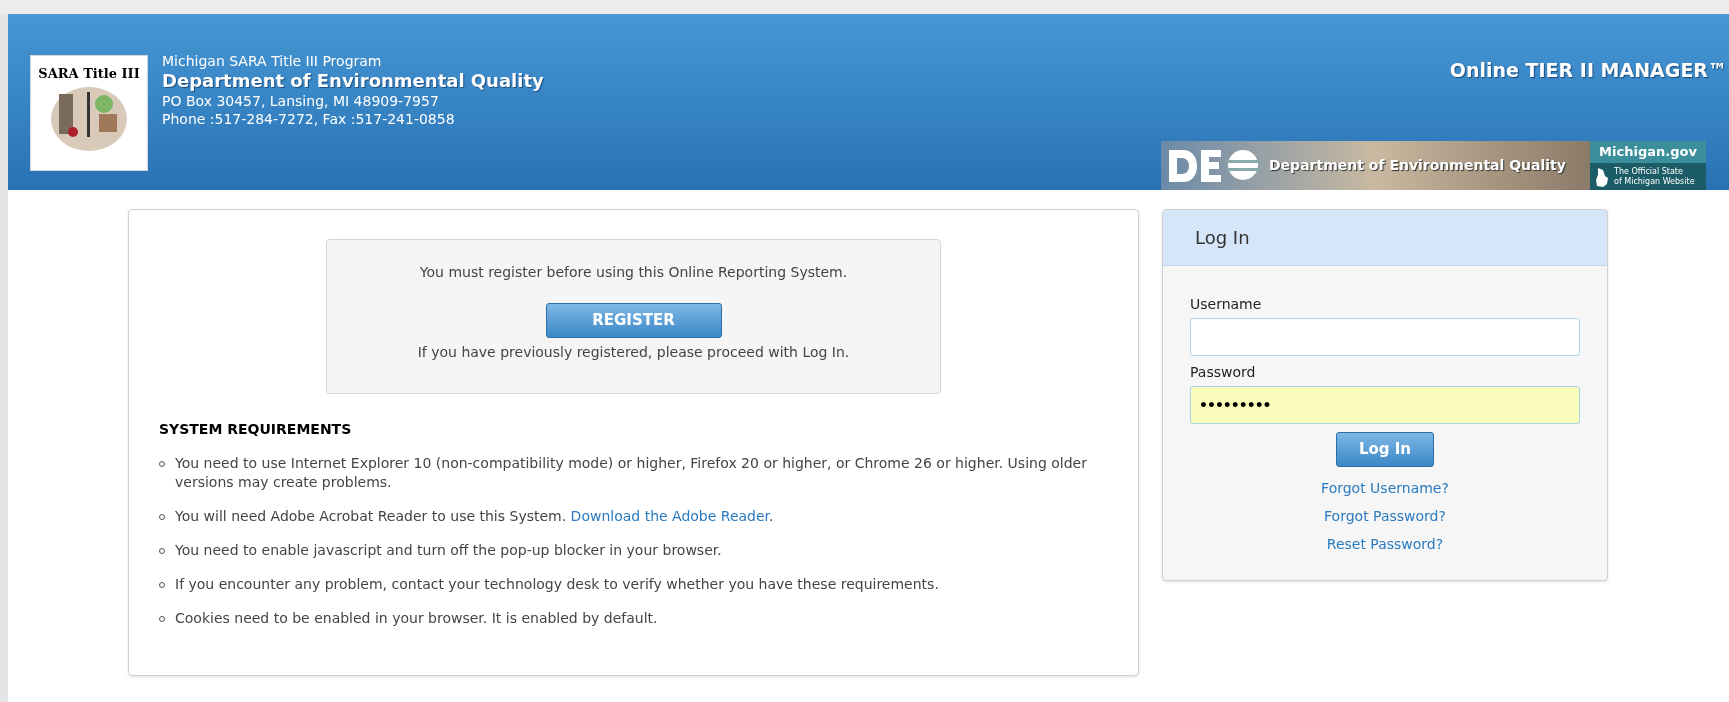 This screenshot has width=1729, height=702. I want to click on requirements-heading: SYSTEM REQUIREMENTS, so click(256, 429).